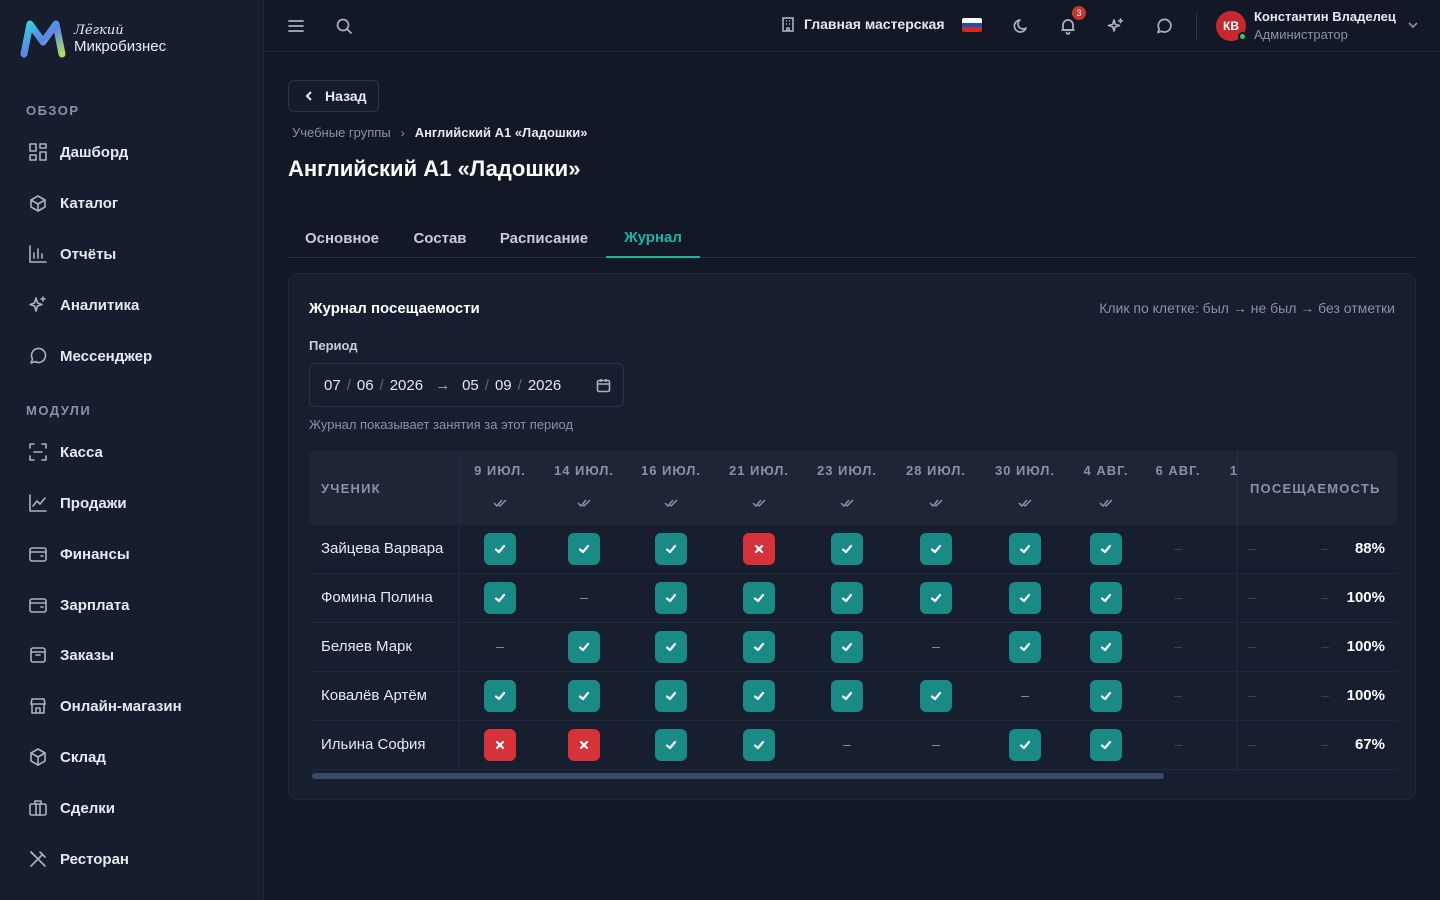 The height and width of the screenshot is (900, 1440). What do you see at coordinates (1021, 26) in the screenshot?
I see `theme-toggle-button` at bounding box center [1021, 26].